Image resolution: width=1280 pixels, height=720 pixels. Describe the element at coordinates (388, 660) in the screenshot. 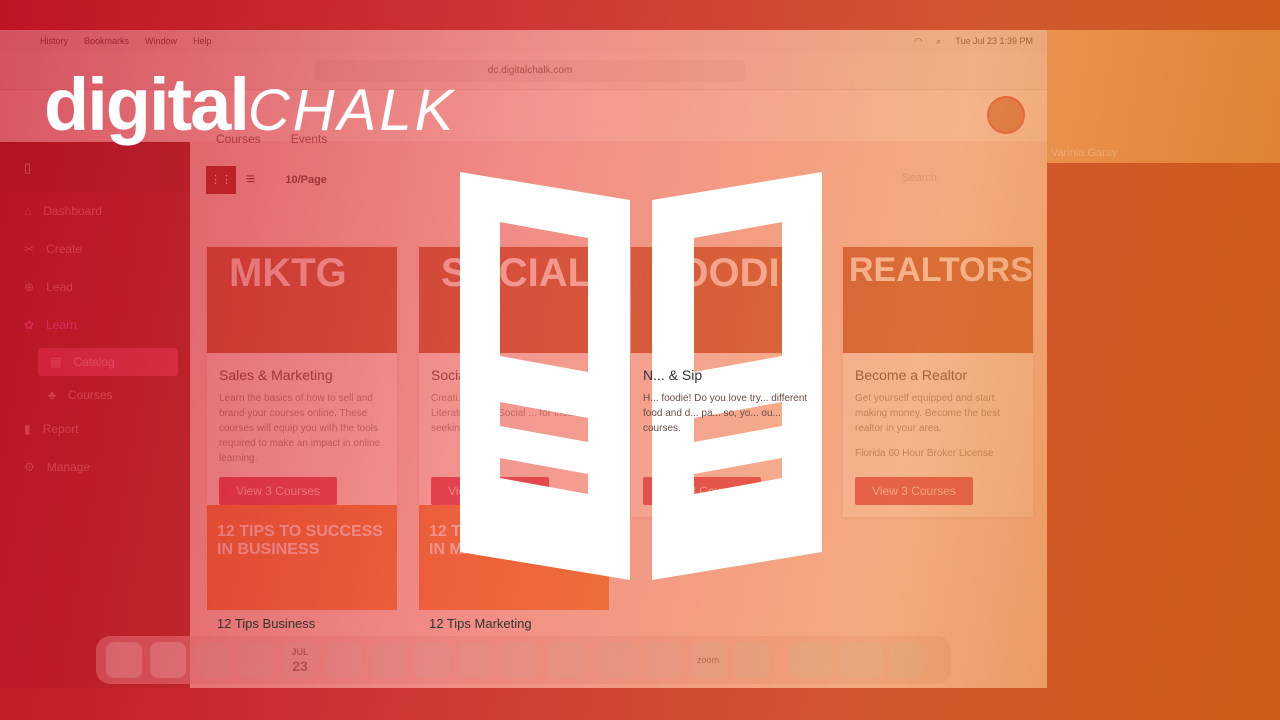

I see `notes-icon` at that location.